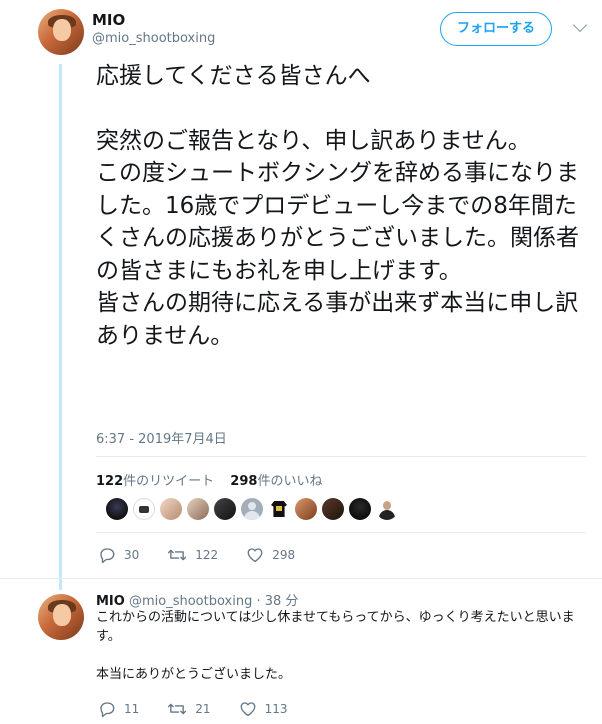 The height and width of the screenshot is (724, 602). What do you see at coordinates (337, 319) in the screenshot?
I see `tweet-line: 皆さんの期待に応える事が出来ず本当に申し訳ありません。` at bounding box center [337, 319].